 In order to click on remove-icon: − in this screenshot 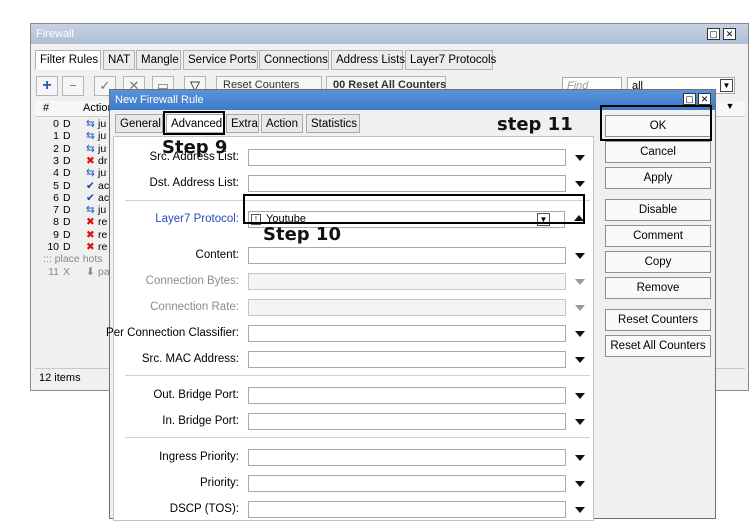, I will do `click(73, 86)`.